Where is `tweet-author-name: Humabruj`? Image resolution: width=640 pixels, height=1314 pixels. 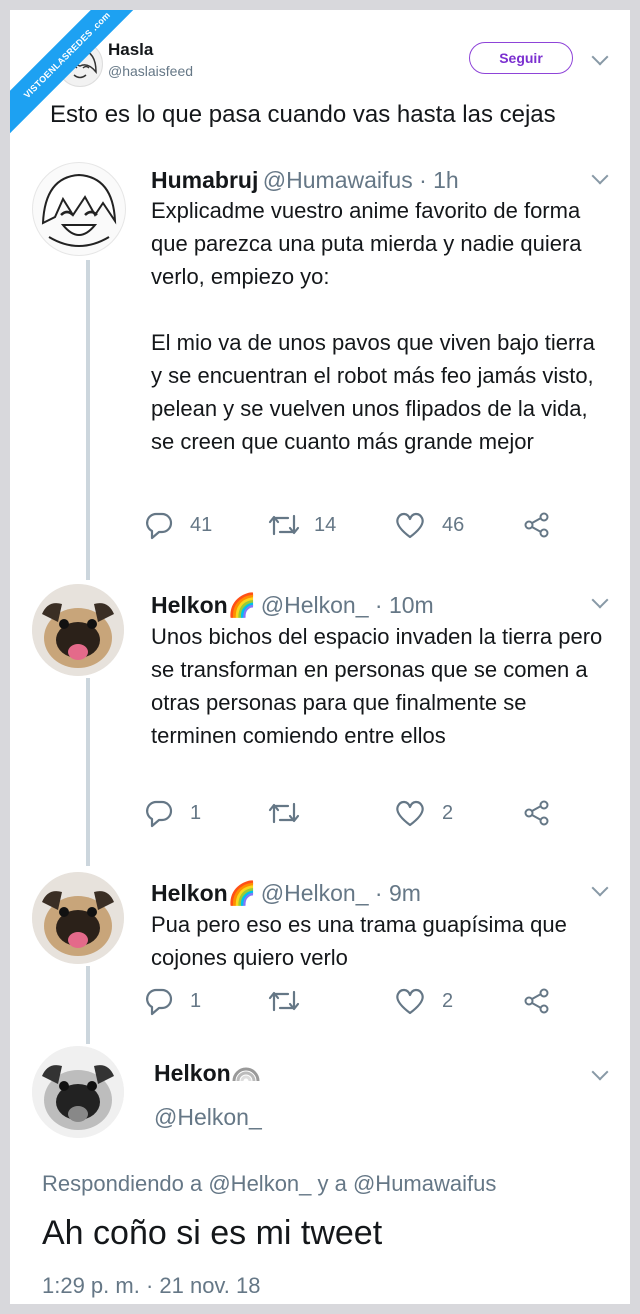 tweet-author-name: Humabruj is located at coordinates (204, 180).